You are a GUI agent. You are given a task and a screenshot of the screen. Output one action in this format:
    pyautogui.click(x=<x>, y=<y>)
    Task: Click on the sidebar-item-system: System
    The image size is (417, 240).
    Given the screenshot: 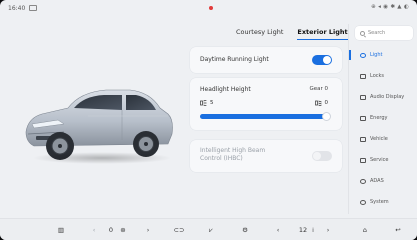 What is the action you would take?
    pyautogui.click(x=384, y=202)
    